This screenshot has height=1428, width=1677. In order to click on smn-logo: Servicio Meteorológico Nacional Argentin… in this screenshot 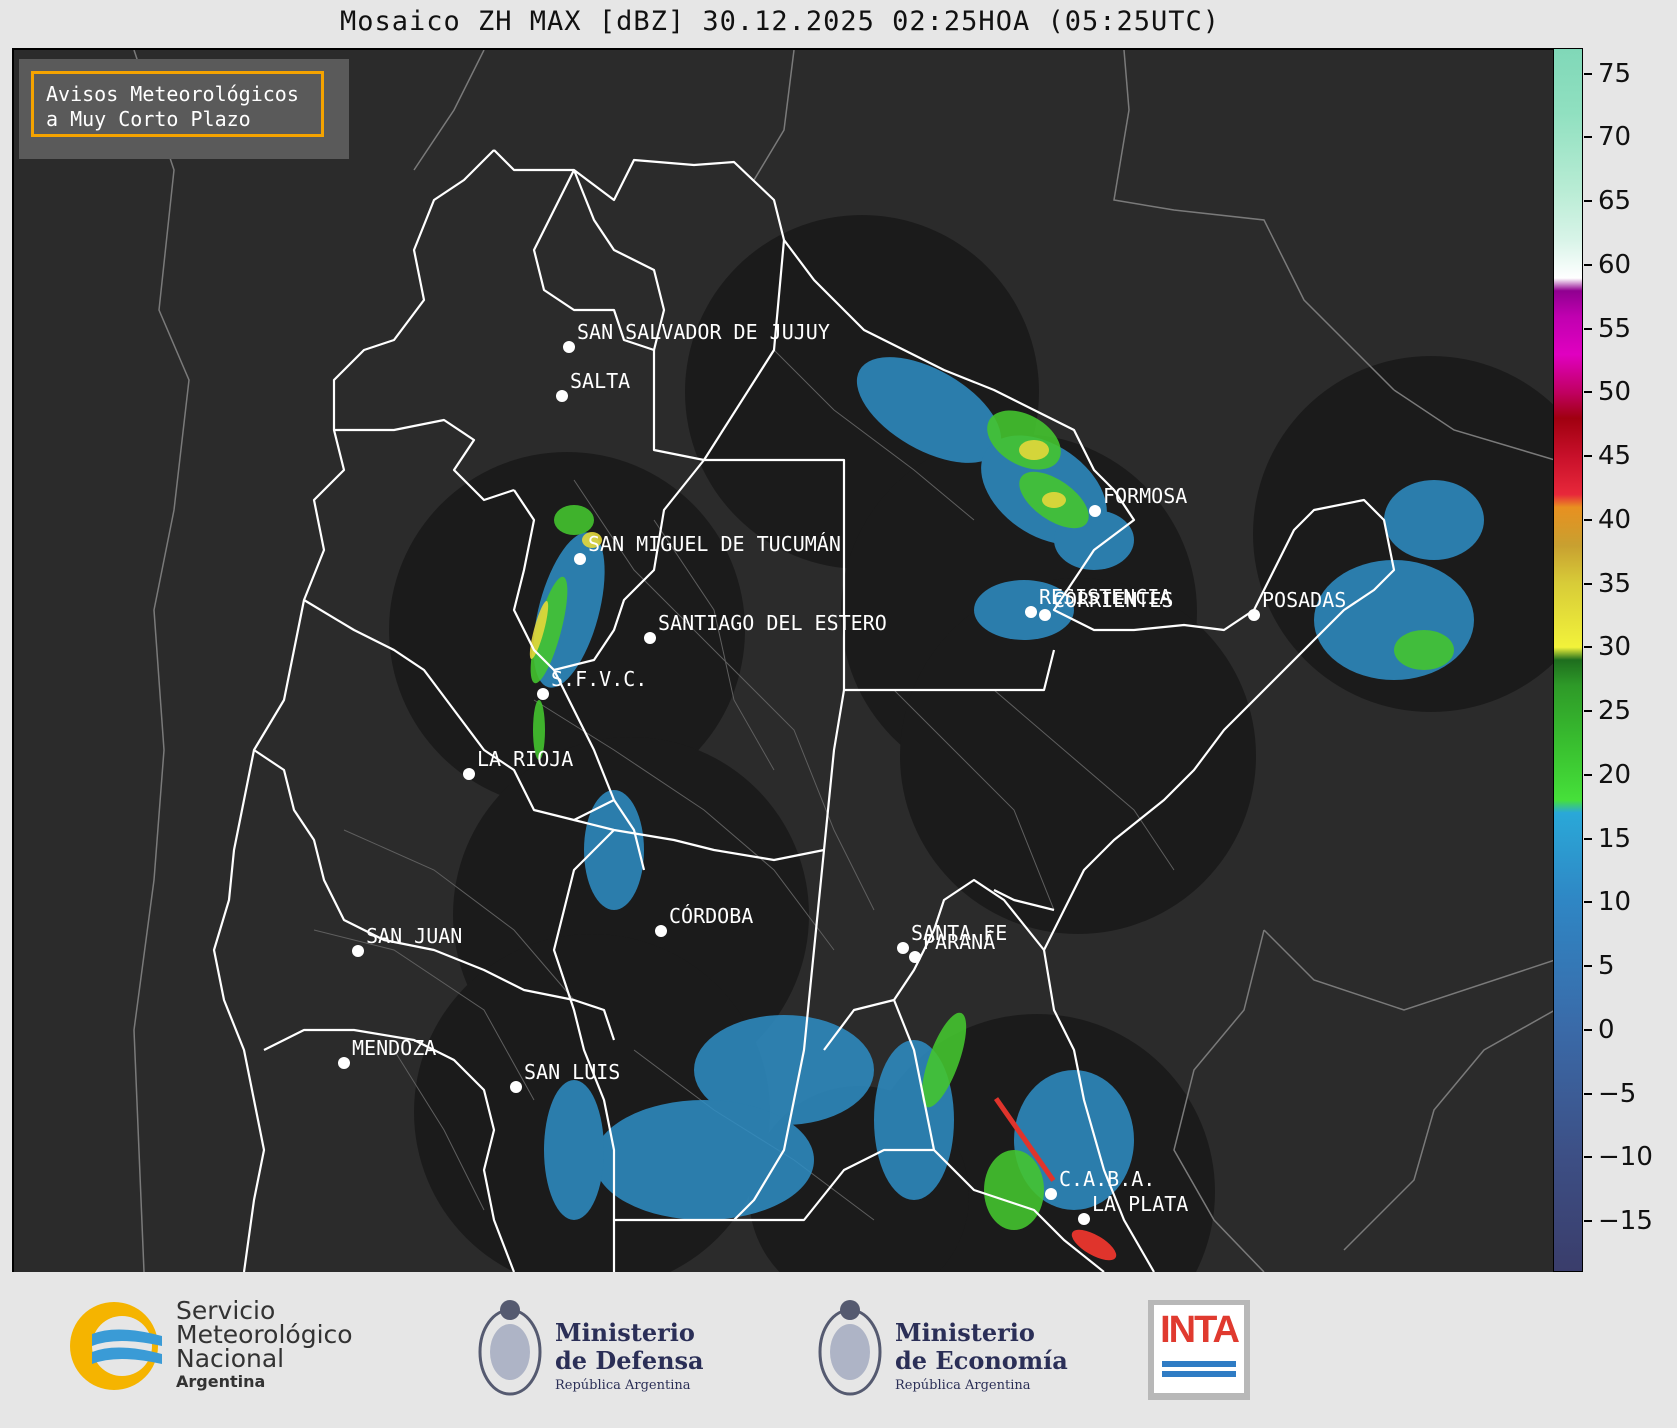, I will do `click(222, 1344)`.